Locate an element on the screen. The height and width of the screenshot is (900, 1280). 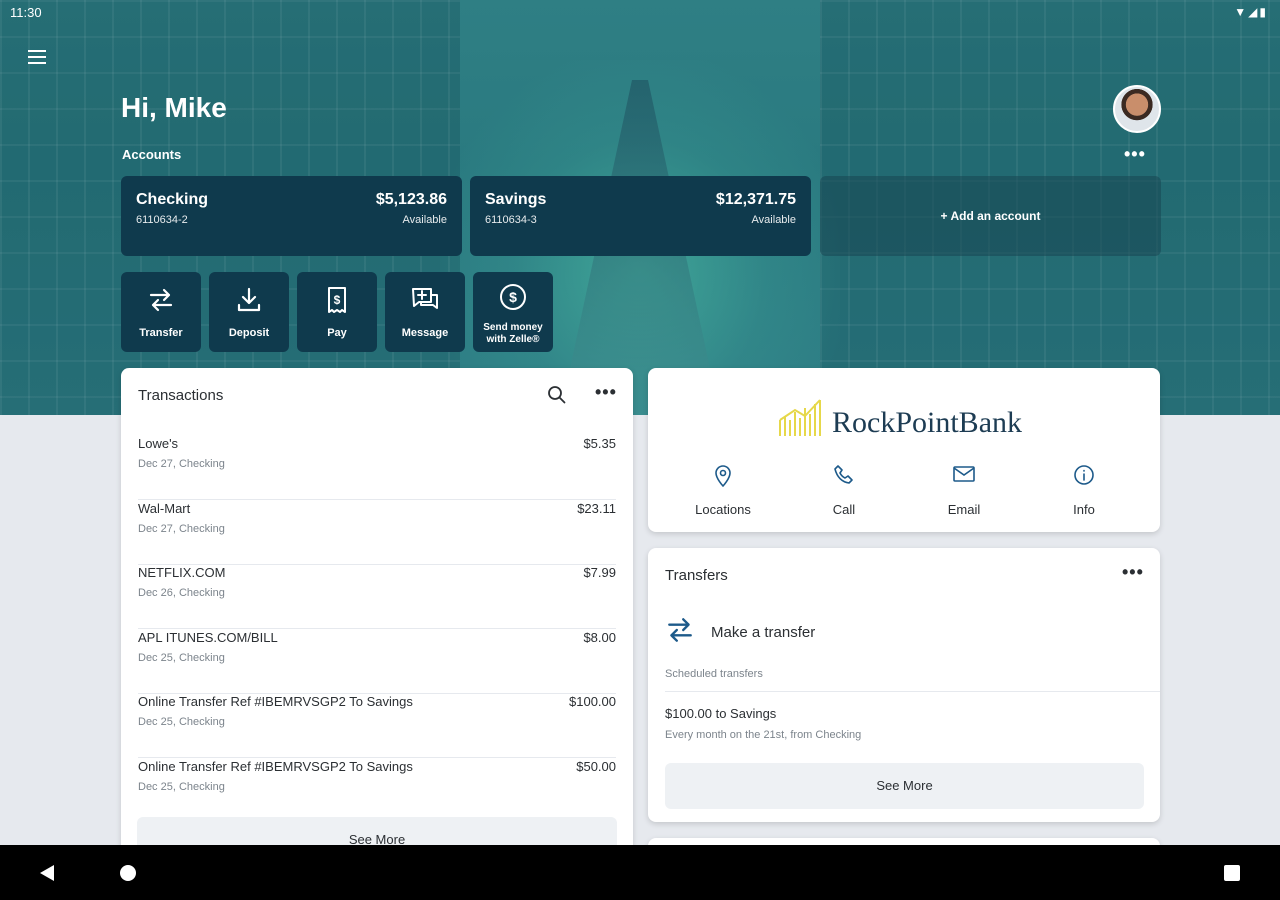
transaction-subtitle: Dec 26, Checking is located at coordinates (181, 593).